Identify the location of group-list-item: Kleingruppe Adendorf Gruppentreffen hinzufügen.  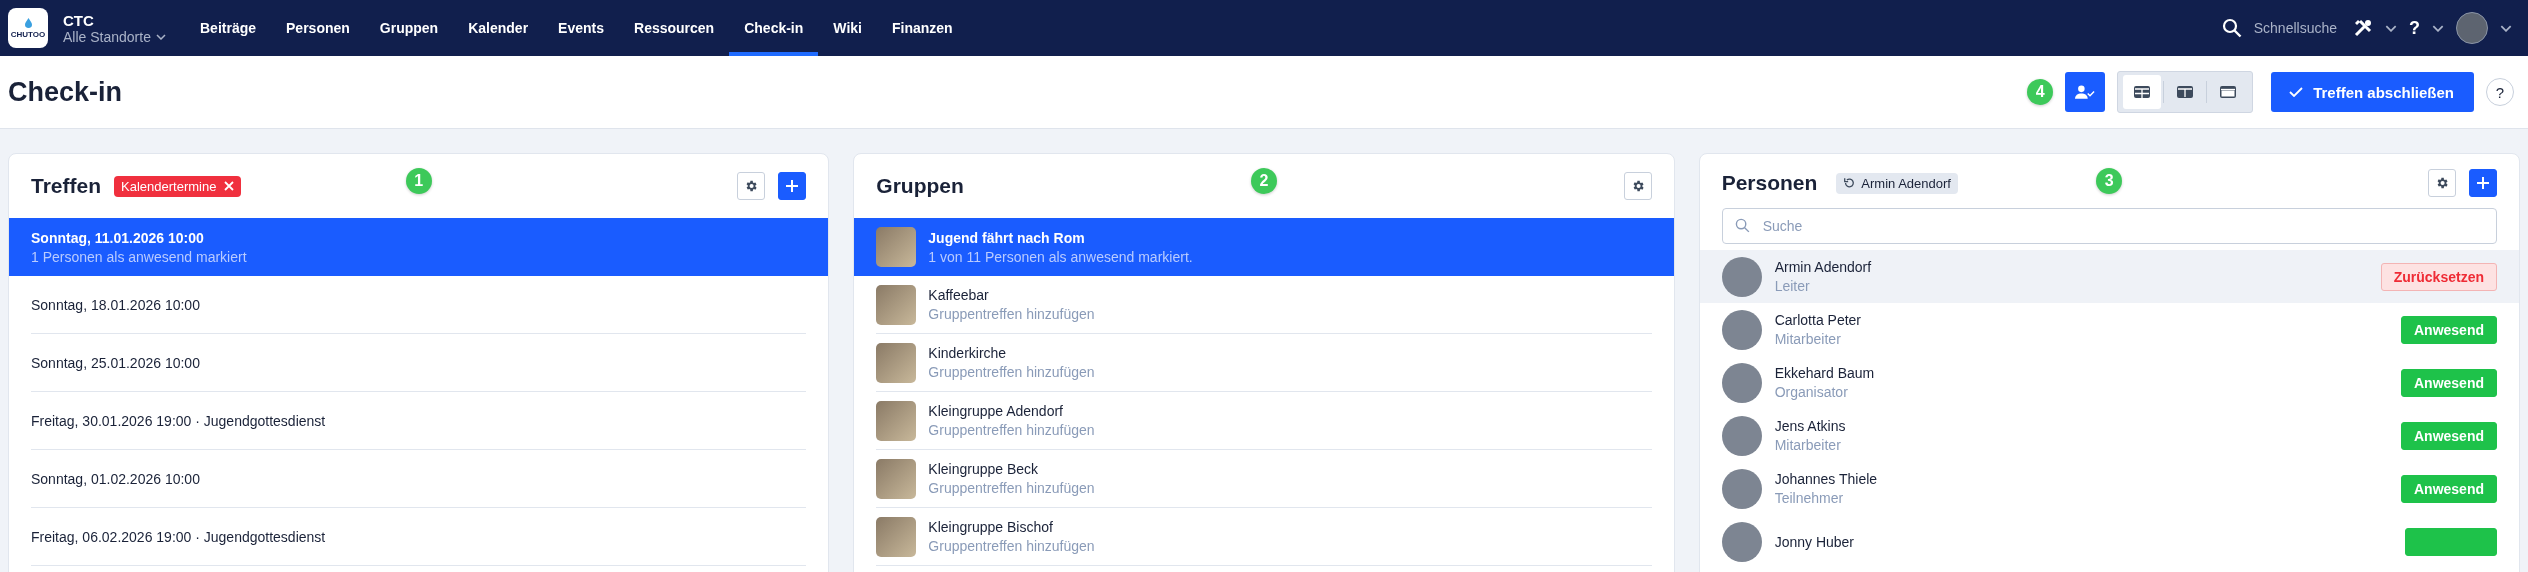
(1264, 421).